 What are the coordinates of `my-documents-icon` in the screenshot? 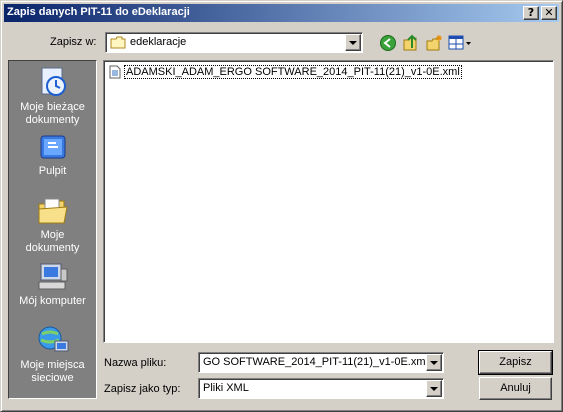 It's located at (53, 211).